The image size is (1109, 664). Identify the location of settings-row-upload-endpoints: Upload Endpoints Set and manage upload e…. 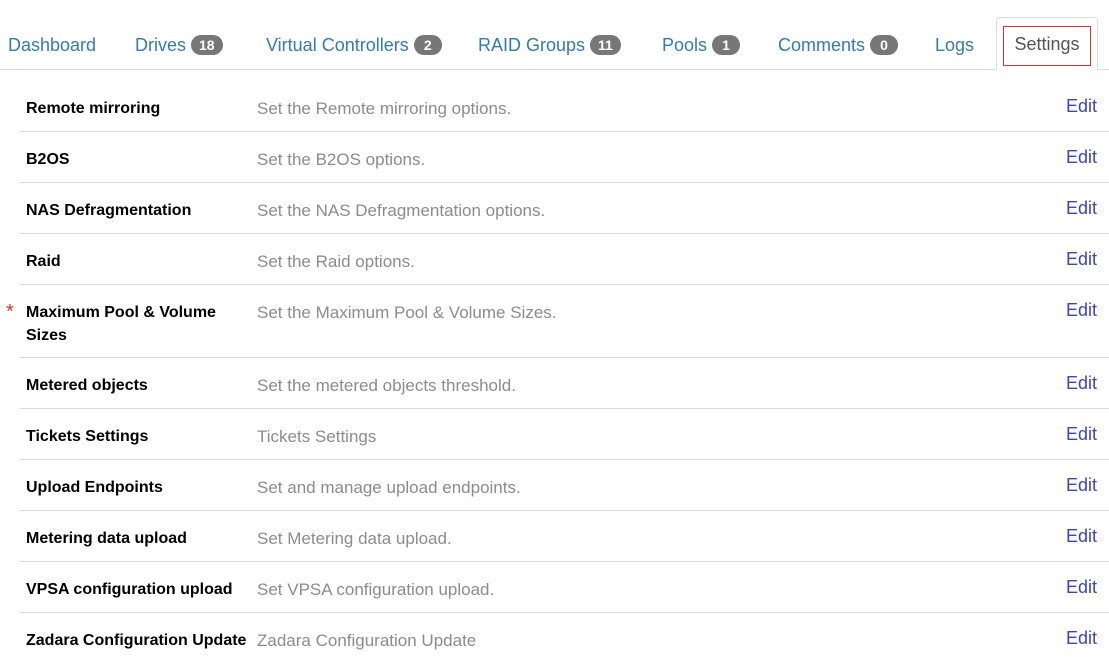
(564, 485).